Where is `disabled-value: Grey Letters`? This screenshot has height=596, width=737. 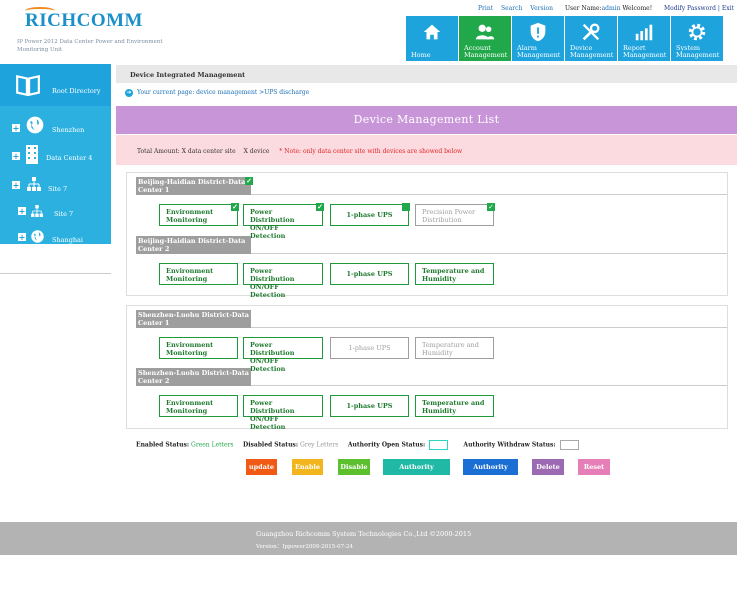 disabled-value: Grey Letters is located at coordinates (319, 445).